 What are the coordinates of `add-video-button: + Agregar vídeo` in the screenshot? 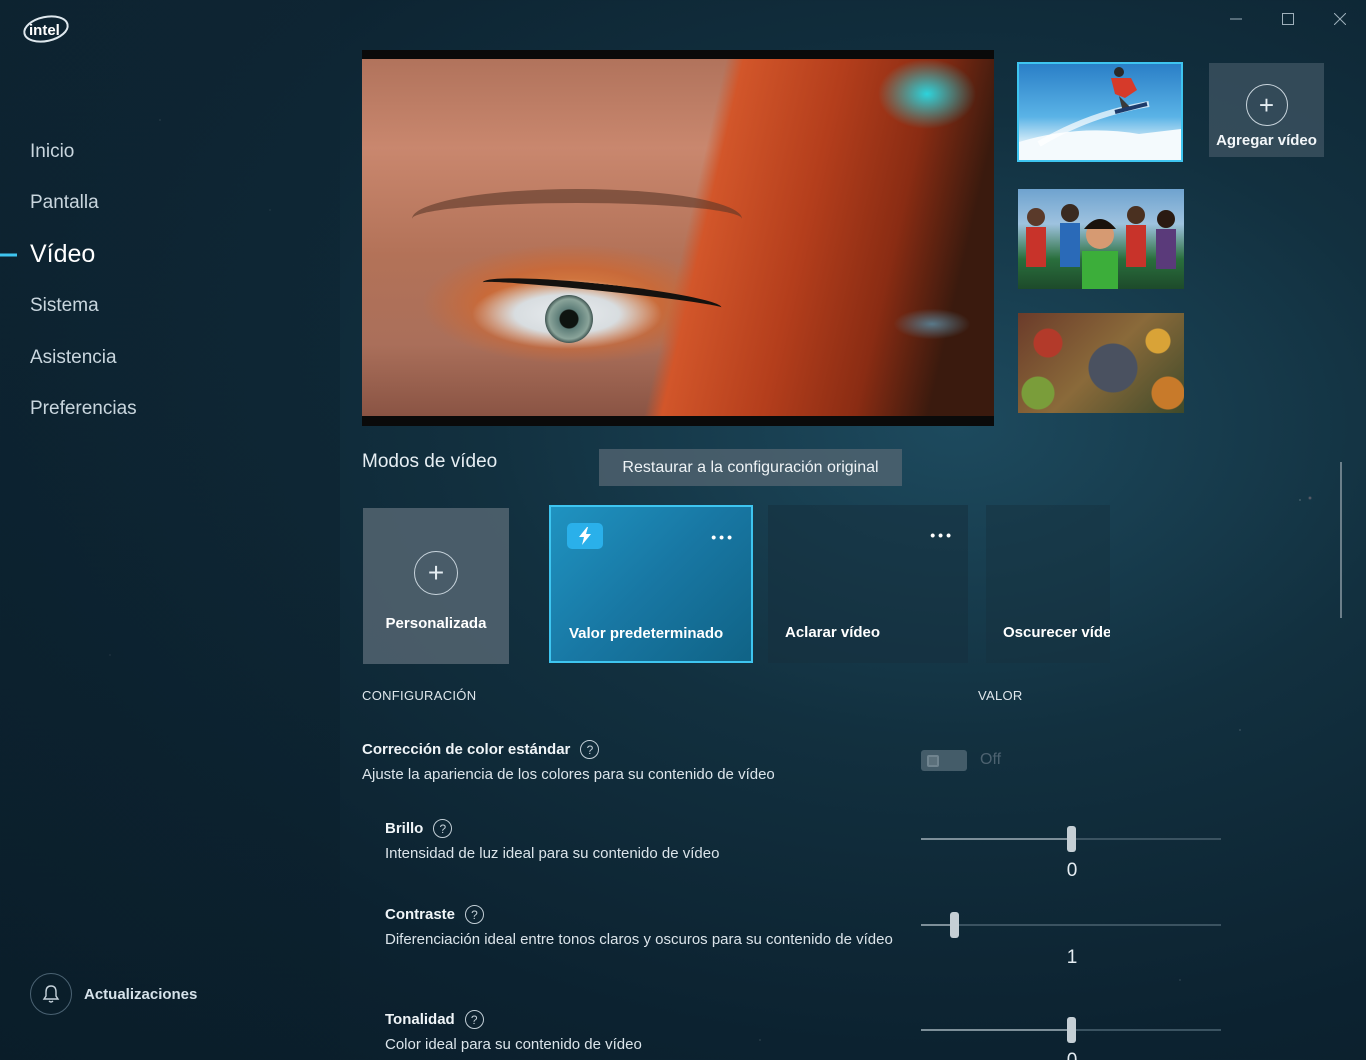 It's located at (1266, 110).